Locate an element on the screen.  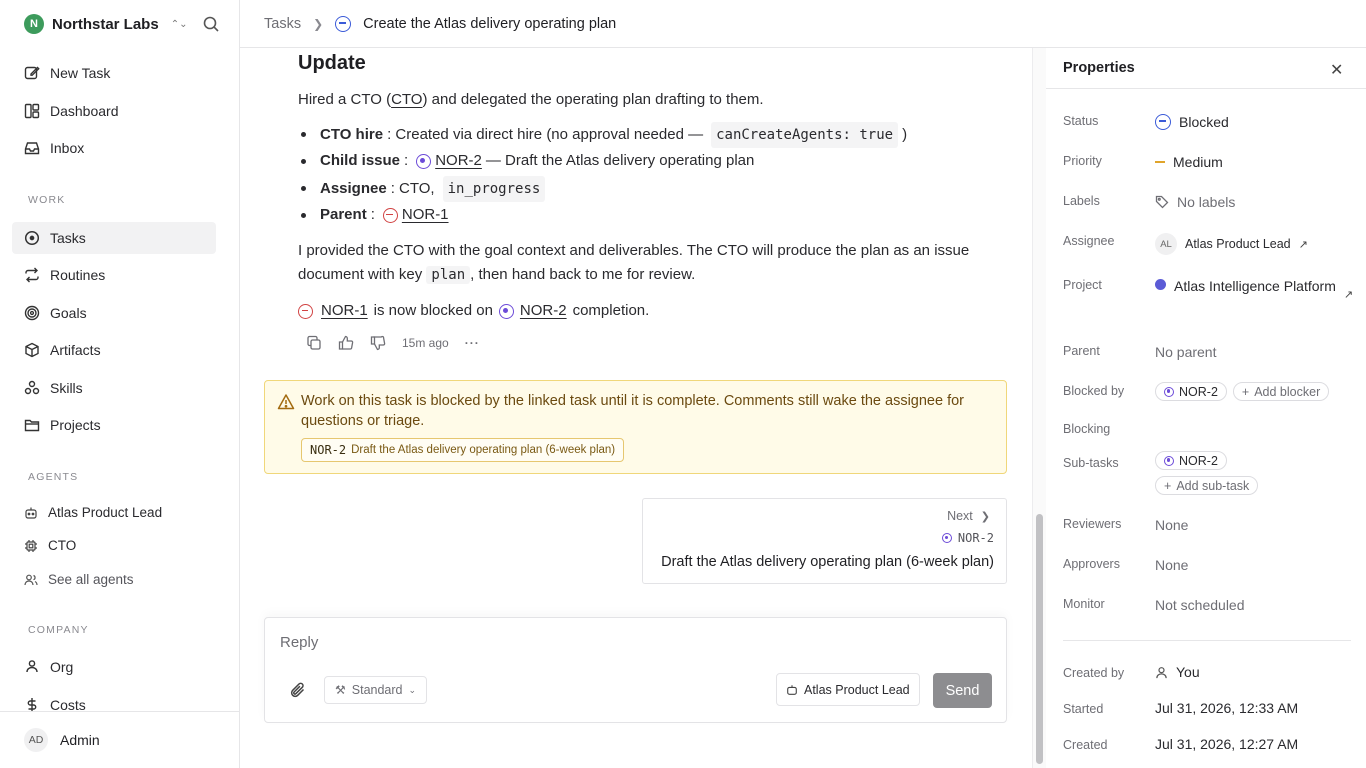
reviewers-value: None is located at coordinates (1171, 525).